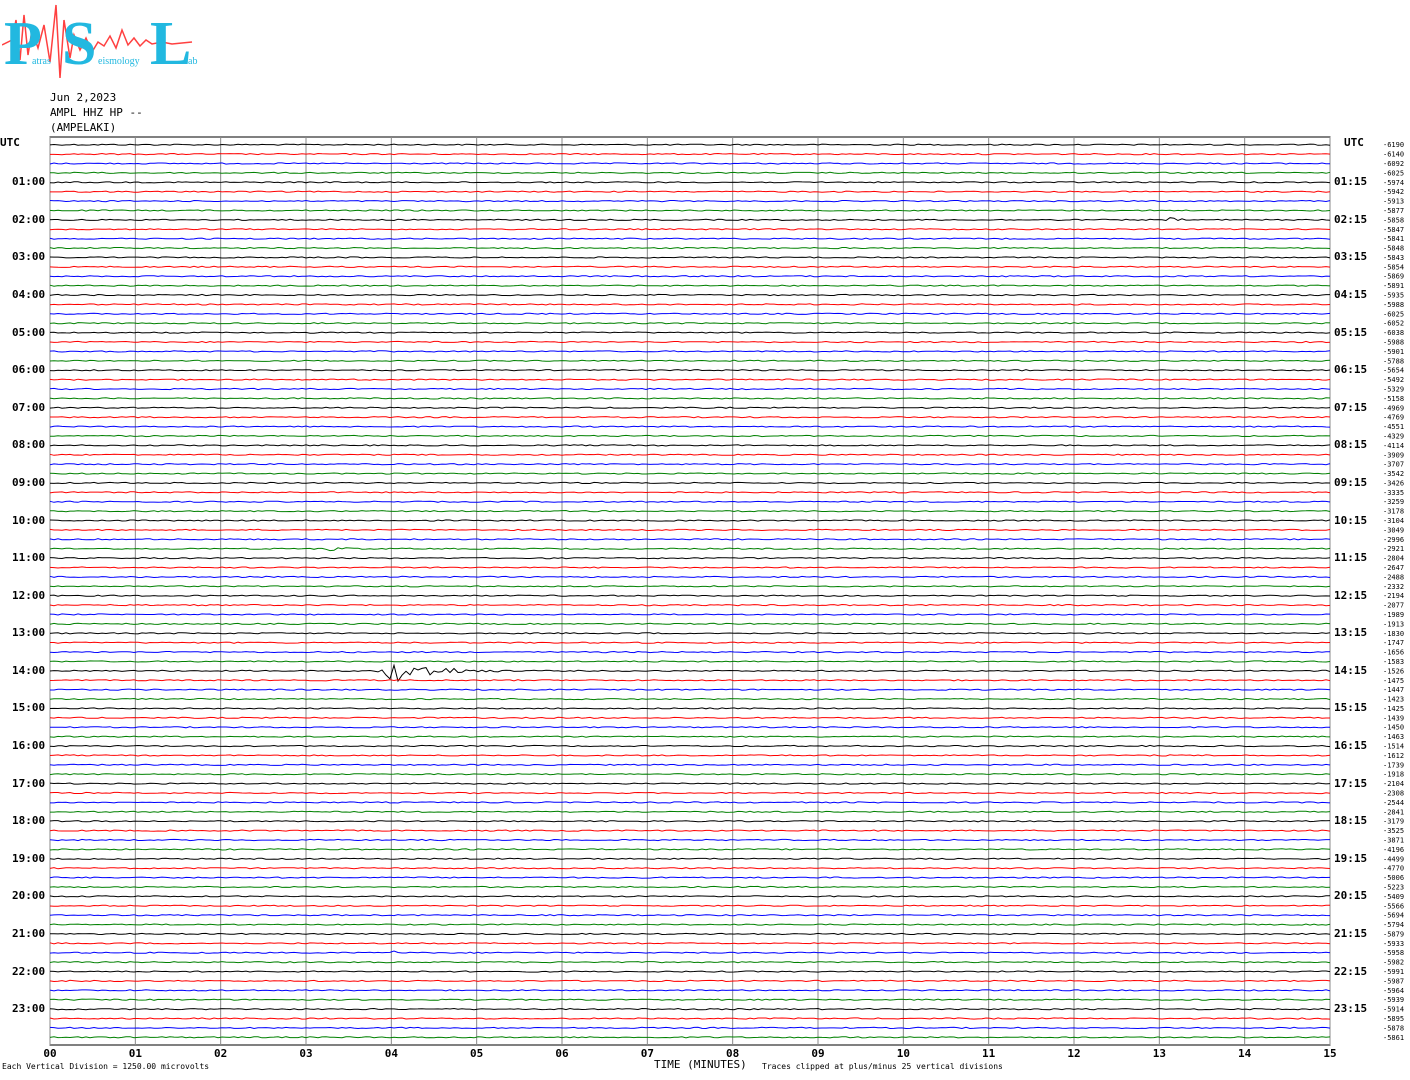 This screenshot has height=1080, width=1410. What do you see at coordinates (1393, 803) in the screenshot?
I see `trace-offset-value: -2544` at bounding box center [1393, 803].